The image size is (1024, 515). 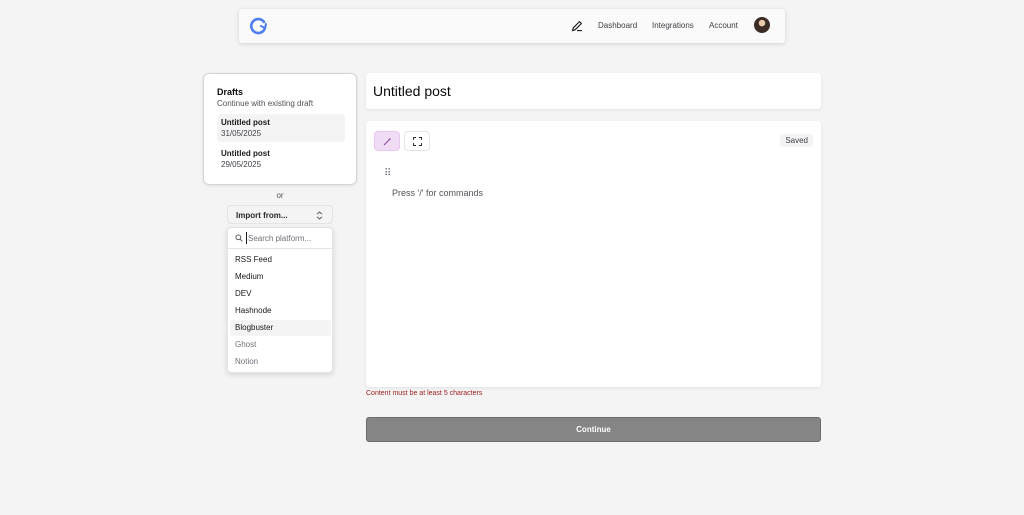 What do you see at coordinates (673, 25) in the screenshot?
I see `nav-integrations: Integrations` at bounding box center [673, 25].